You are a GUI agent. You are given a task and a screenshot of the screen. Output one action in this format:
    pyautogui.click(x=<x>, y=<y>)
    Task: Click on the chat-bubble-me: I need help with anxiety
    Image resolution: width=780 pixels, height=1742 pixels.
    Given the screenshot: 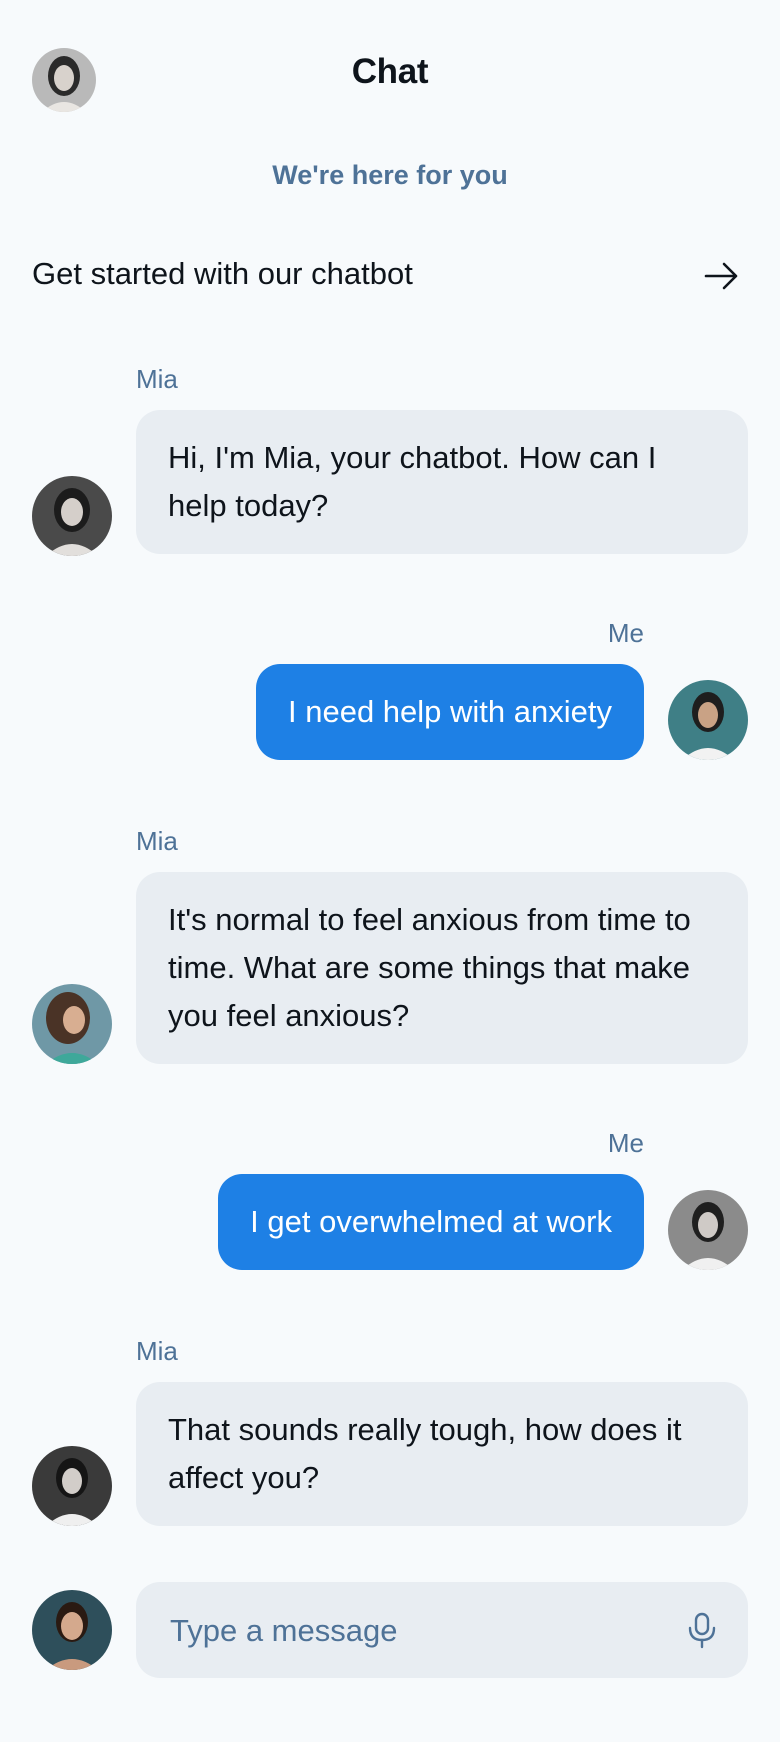 What is the action you would take?
    pyautogui.click(x=450, y=712)
    